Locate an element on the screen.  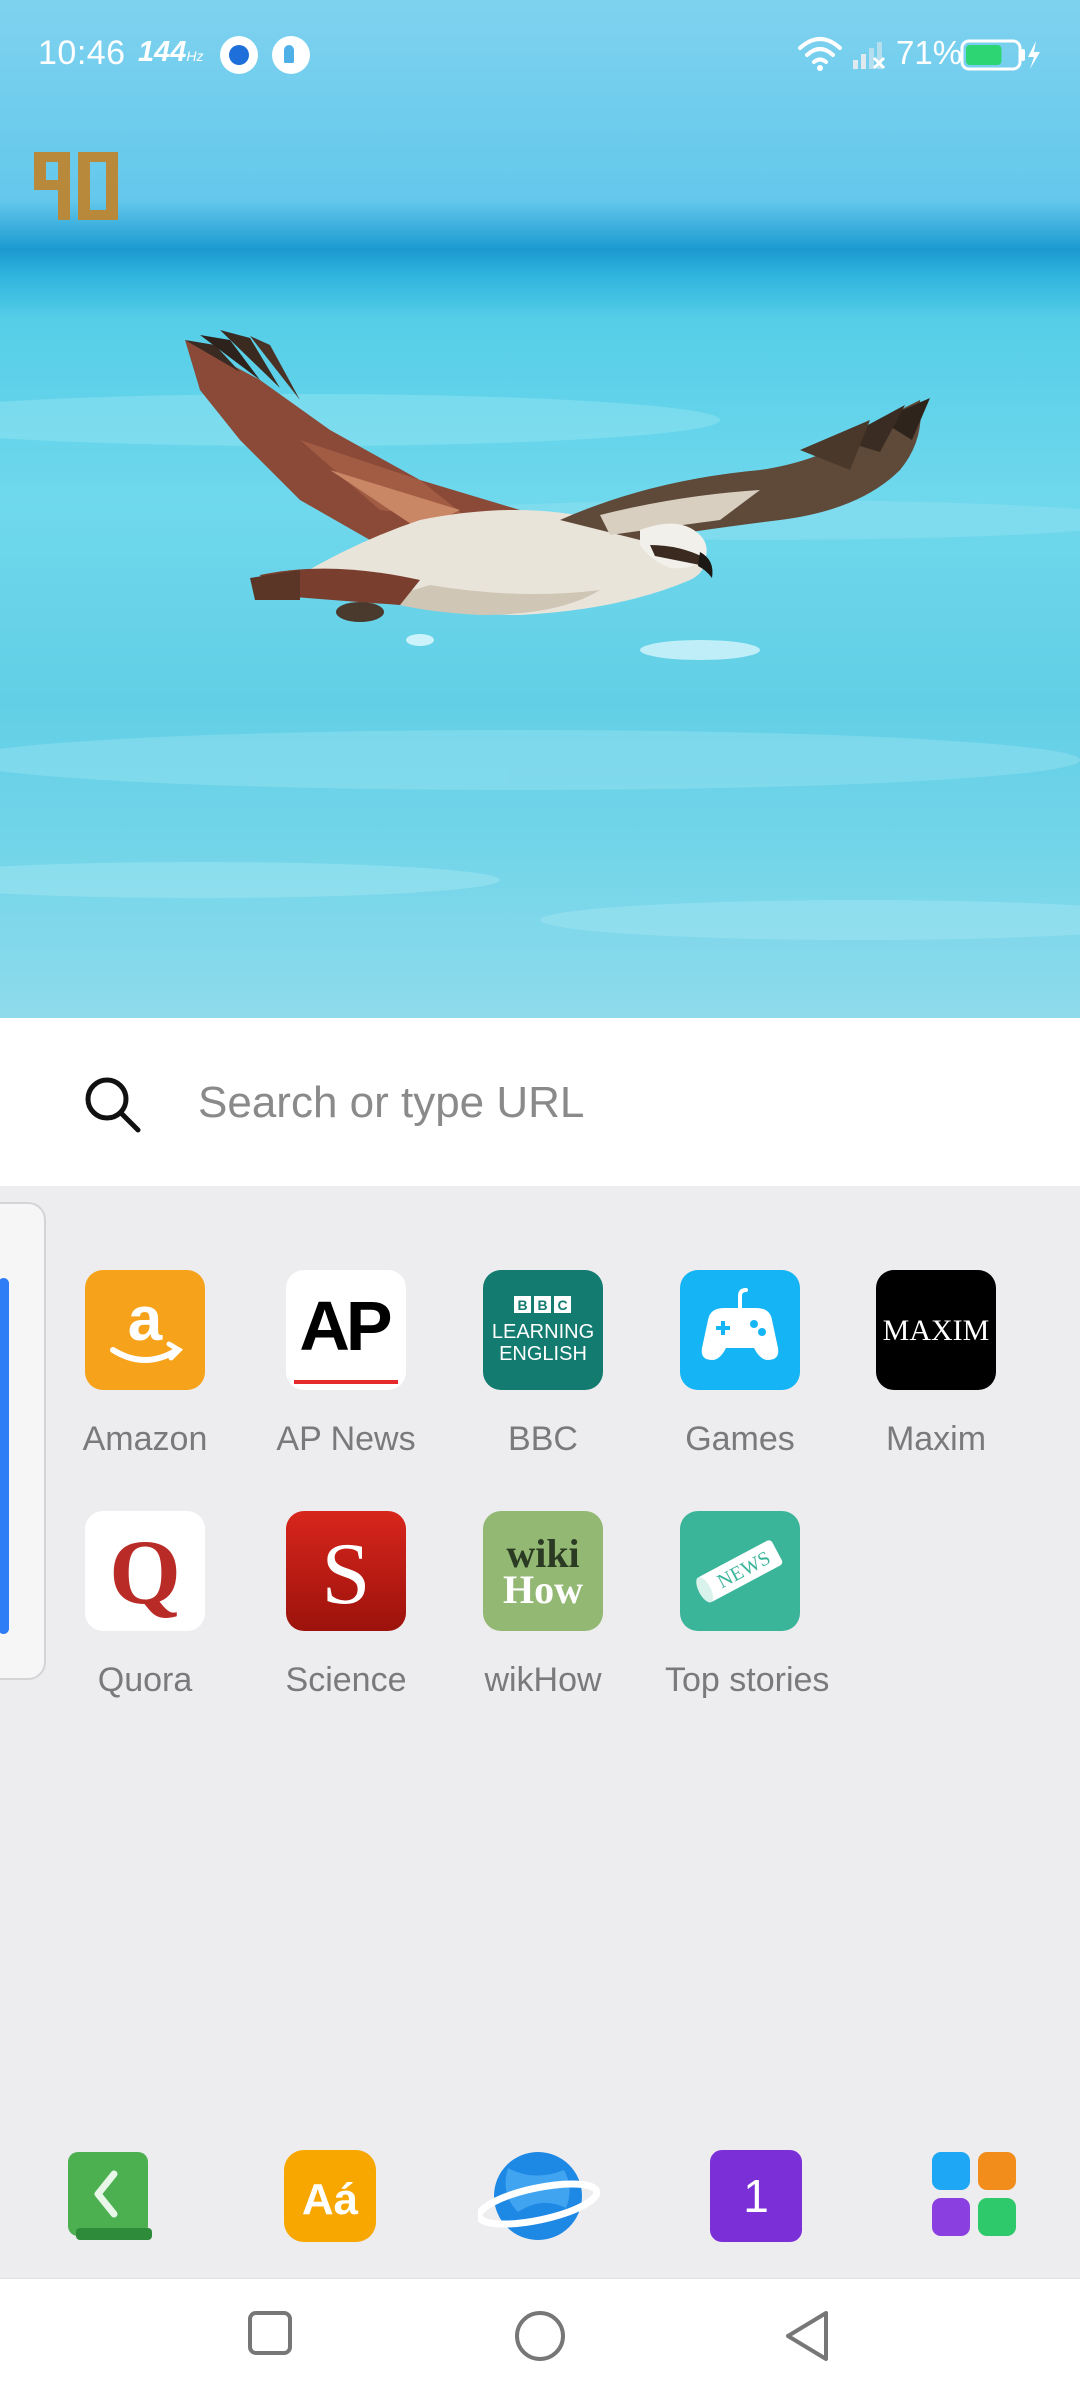
maxim-icon: MAXIM is located at coordinates (936, 1330).